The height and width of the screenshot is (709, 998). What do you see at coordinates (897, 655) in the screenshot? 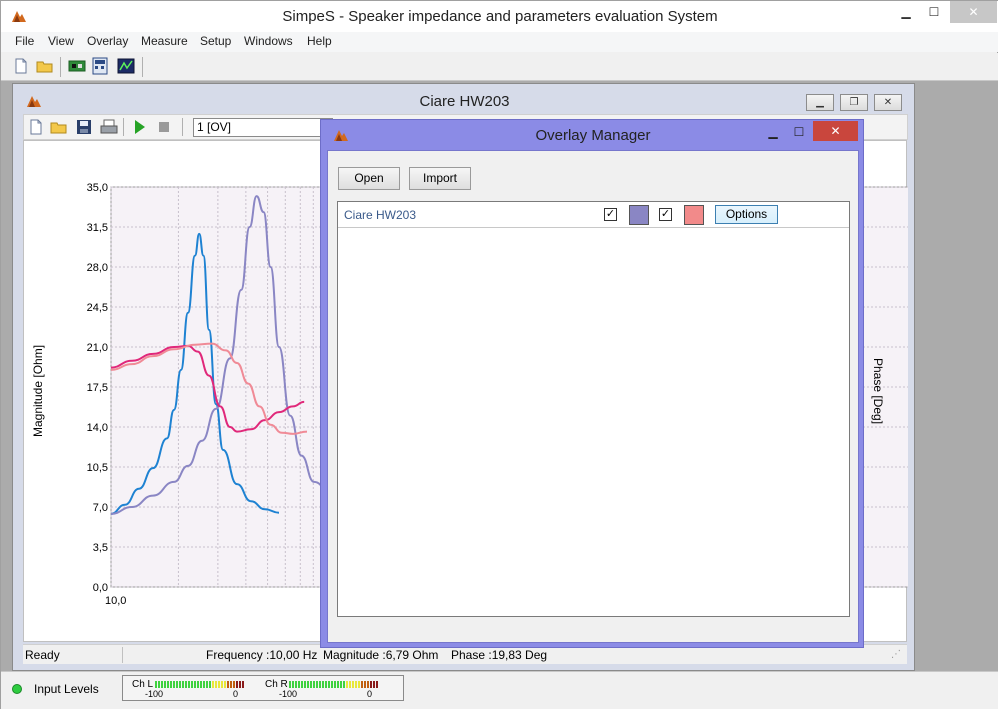
I see `resize-grip-icon: ⋰` at bounding box center [897, 655].